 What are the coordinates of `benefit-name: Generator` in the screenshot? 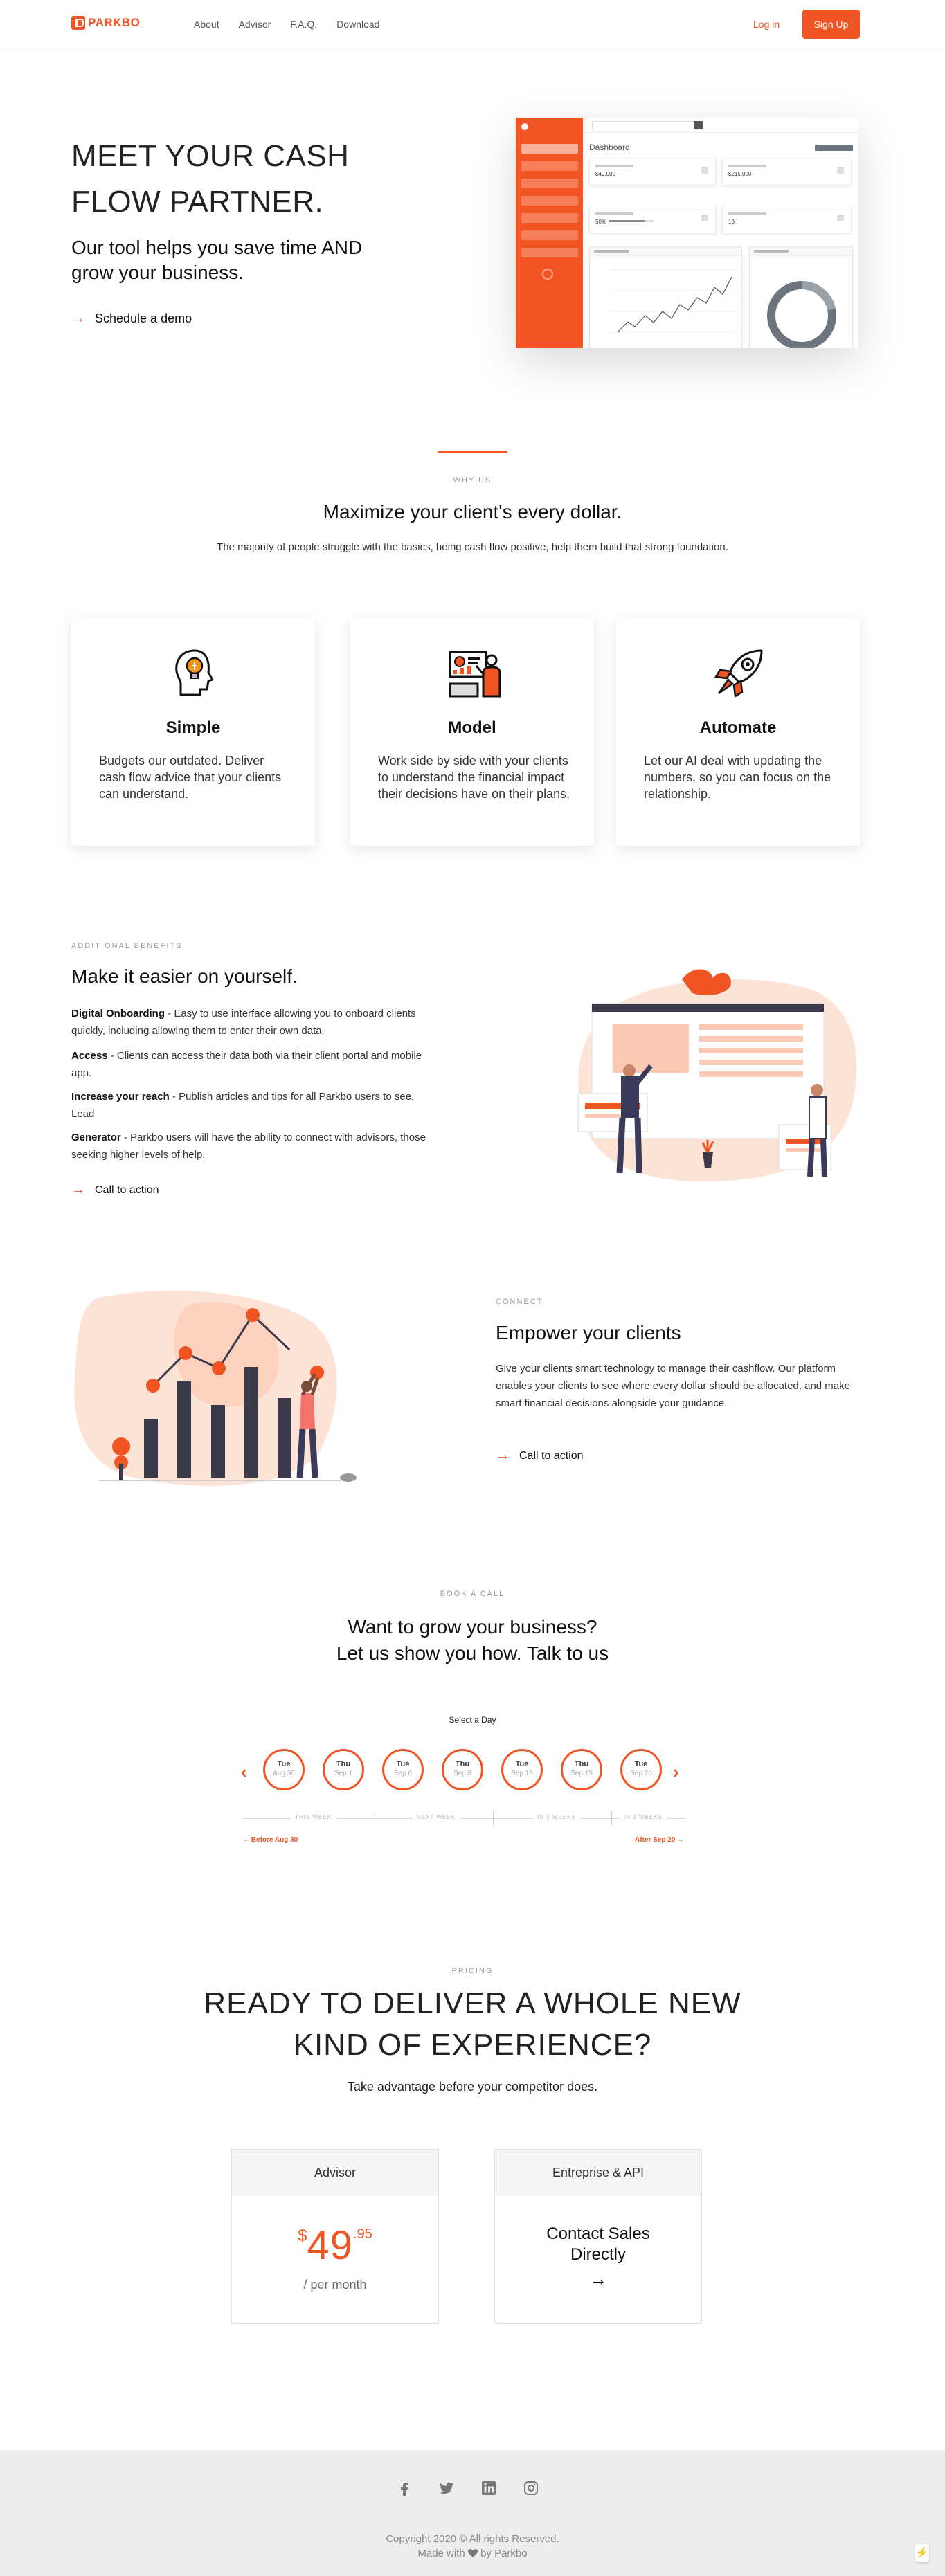 It's located at (96, 1137).